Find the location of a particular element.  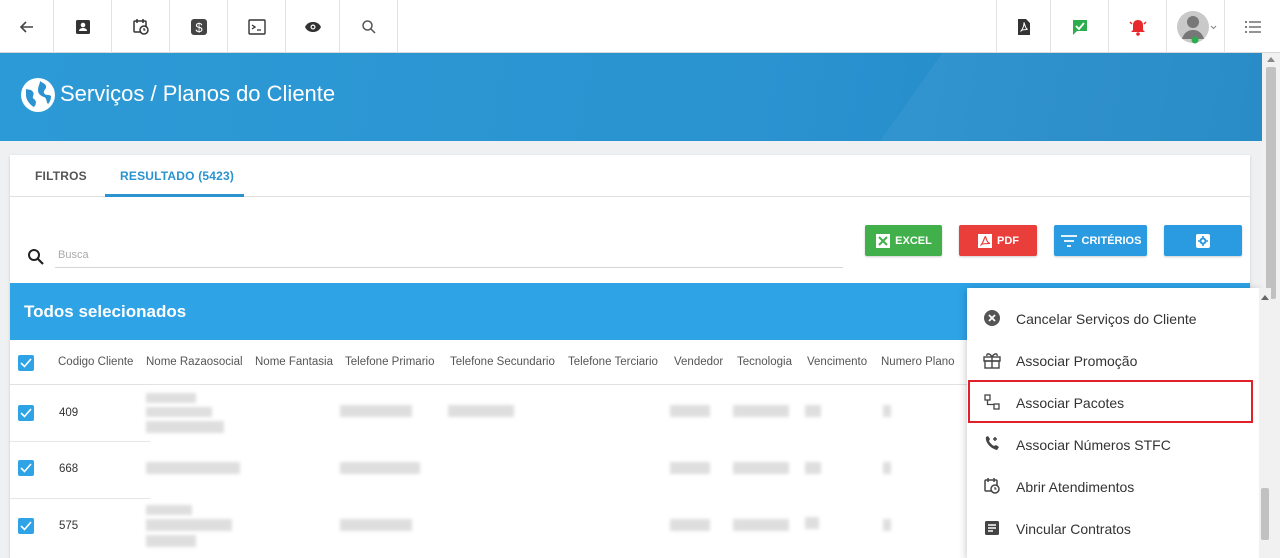

gear-icon is located at coordinates (1203, 240).